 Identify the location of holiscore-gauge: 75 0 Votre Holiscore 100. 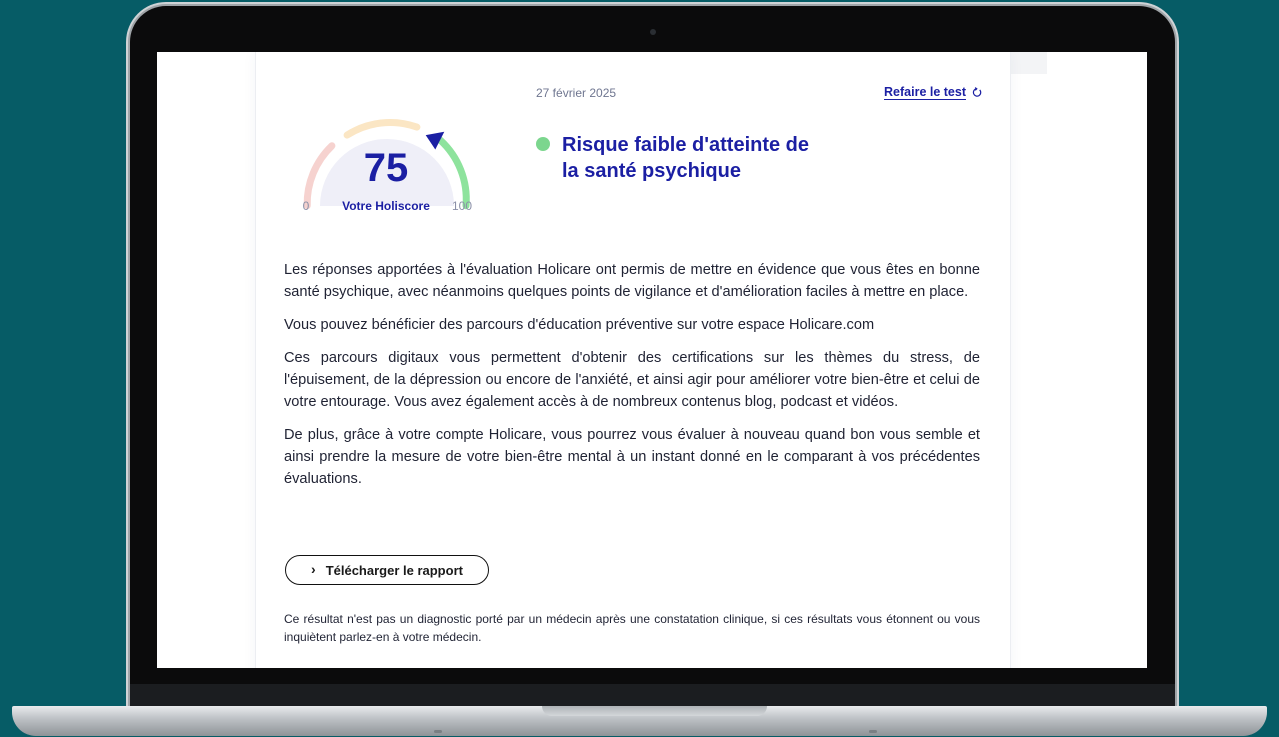
(387, 166).